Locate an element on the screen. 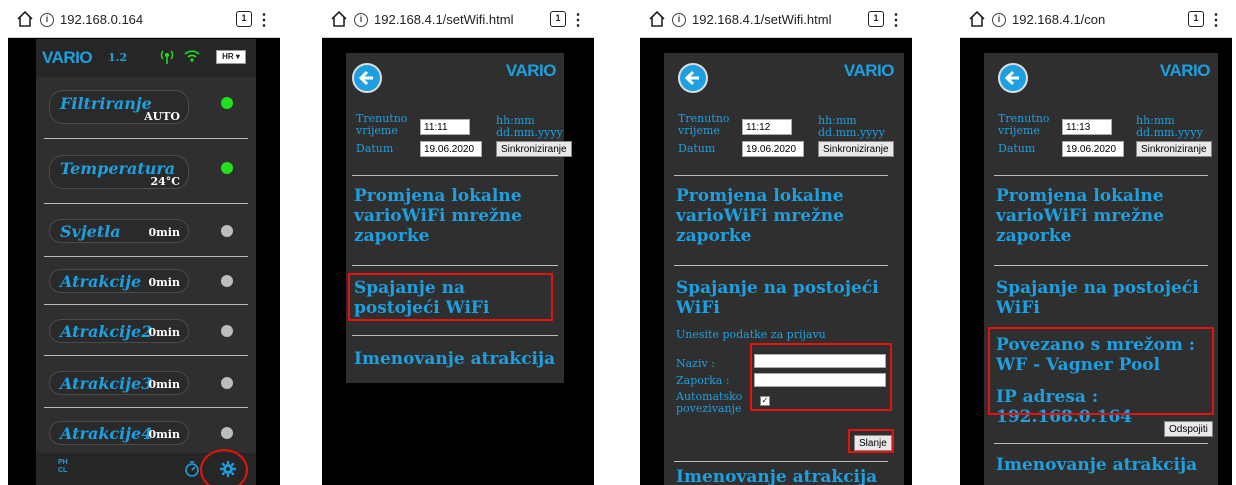 This screenshot has height=485, width=1236. atrakcije3-button: Atrakcije3 0min is located at coordinates (119, 383).